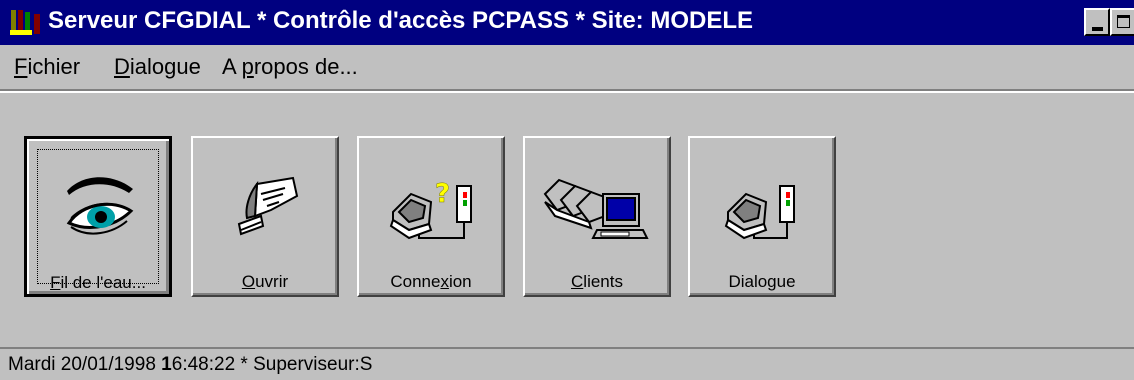  What do you see at coordinates (268, 206) in the screenshot?
I see `hand-card-icon` at bounding box center [268, 206].